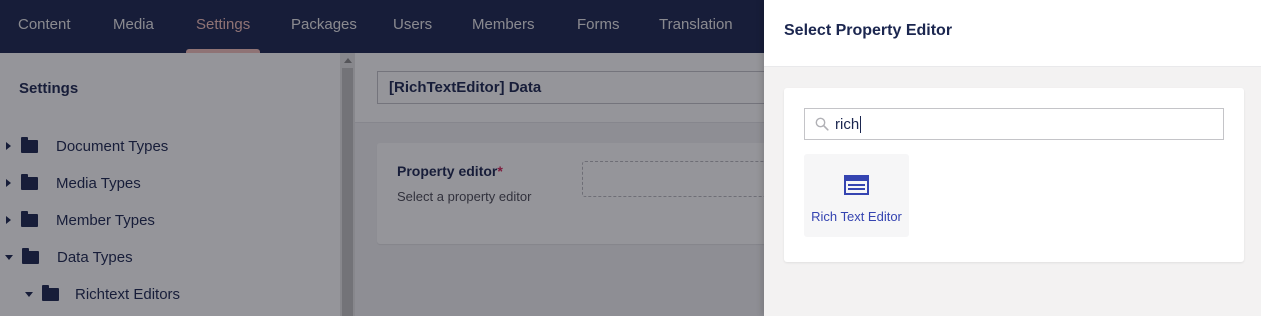 The width and height of the screenshot is (1261, 316). I want to click on rich-text-editor-icon, so click(856, 185).